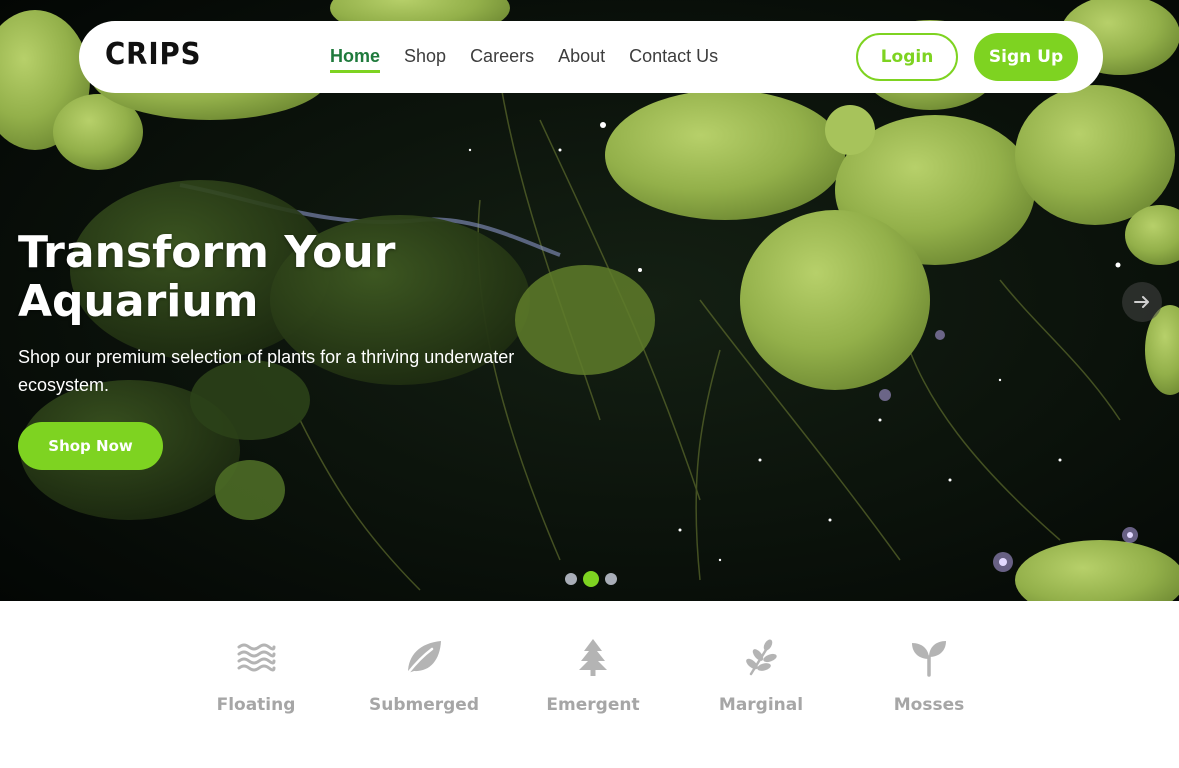 This screenshot has height=768, width=1179. Describe the element at coordinates (256, 657) in the screenshot. I see `water-waves-icon` at that location.